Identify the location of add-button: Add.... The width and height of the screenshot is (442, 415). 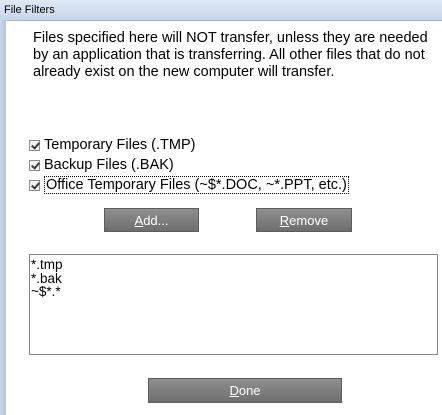
(151, 220).